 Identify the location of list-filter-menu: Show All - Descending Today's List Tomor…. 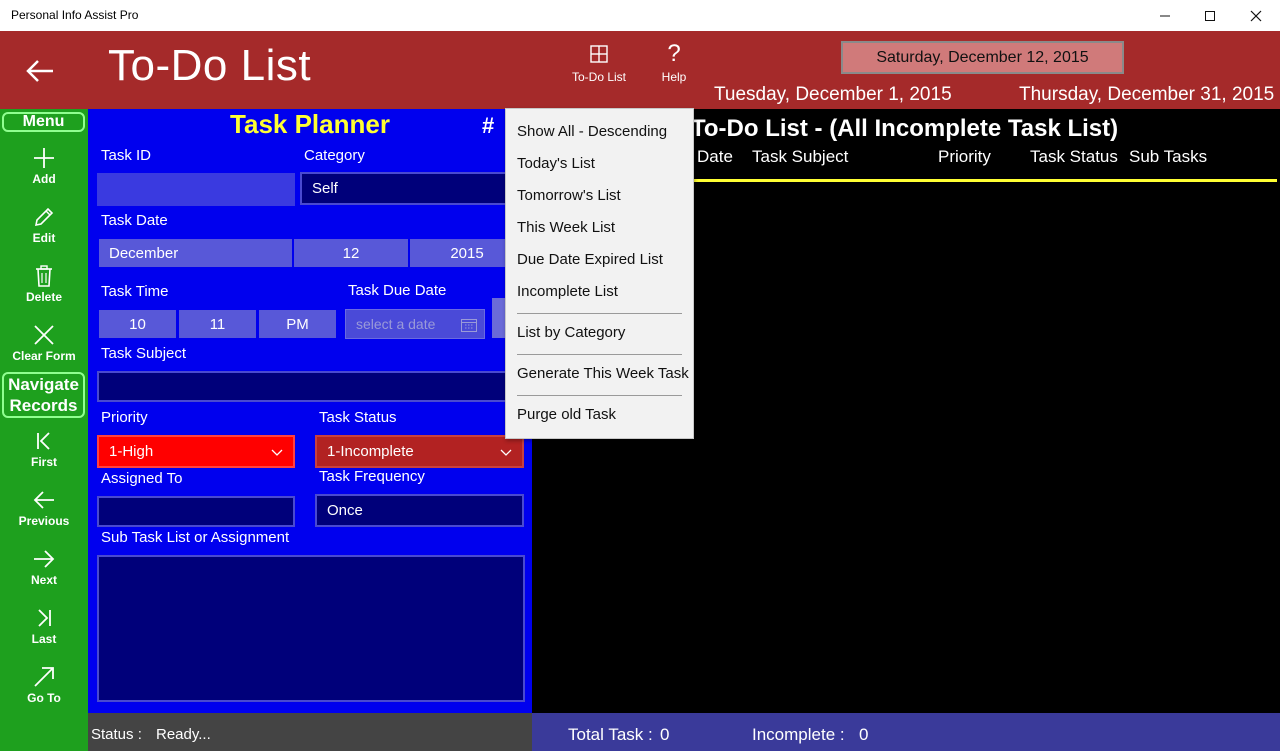
(599, 273).